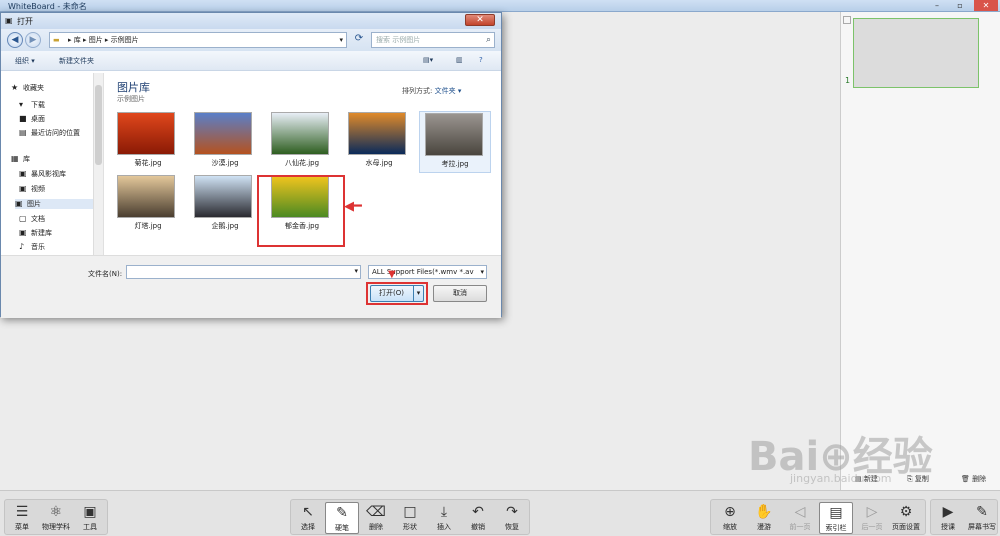 This screenshot has width=1000, height=536. Describe the element at coordinates (23, 132) in the screenshot. I see `nav-item-icon: ▤` at that location.